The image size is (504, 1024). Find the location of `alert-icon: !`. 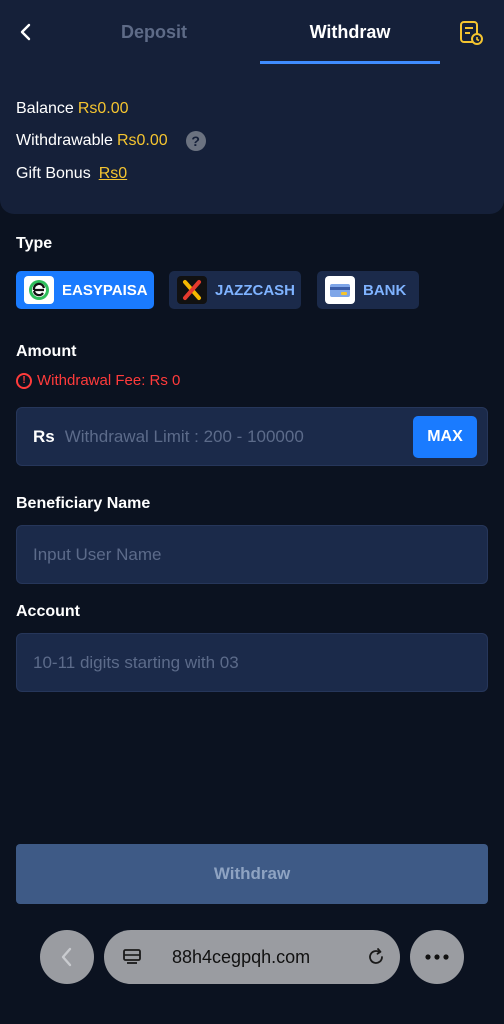

alert-icon: ! is located at coordinates (24, 380).